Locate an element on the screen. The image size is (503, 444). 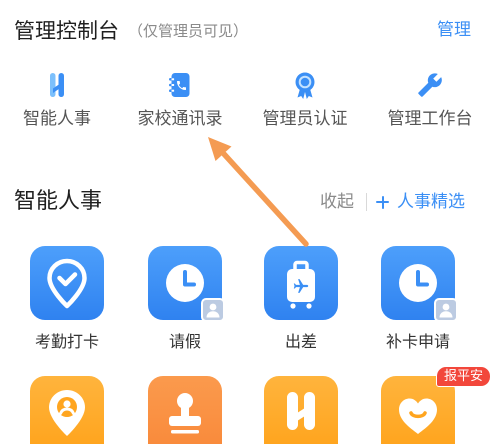
app-label: 补卡申请 is located at coordinates (417, 341).